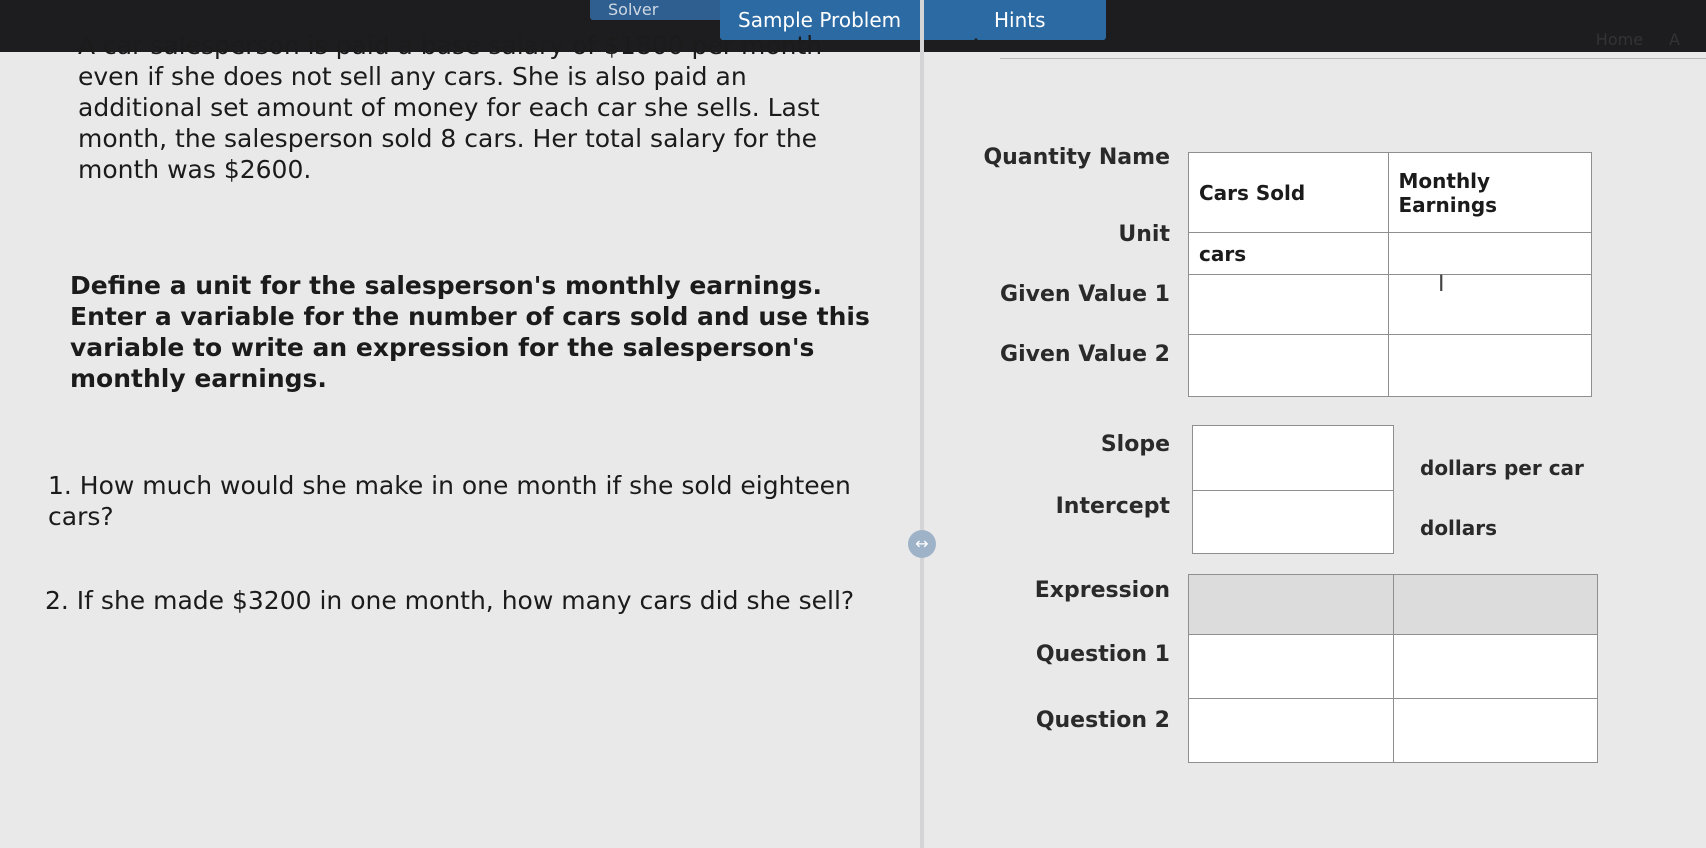  What do you see at coordinates (663, 10) in the screenshot?
I see `tab-solver: Solver` at bounding box center [663, 10].